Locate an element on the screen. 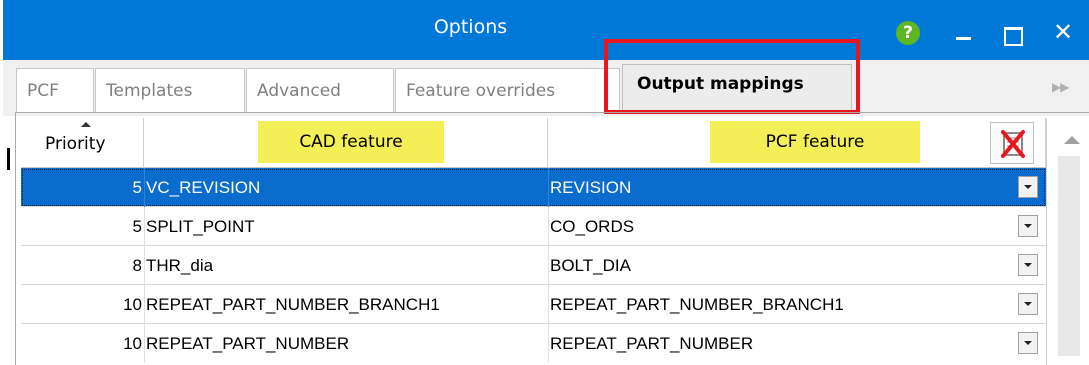 Image resolution: width=1089 pixels, height=365 pixels. cad-feature-cell: REPEAT_PART_NUMBER_BRANCH1 is located at coordinates (346, 304).